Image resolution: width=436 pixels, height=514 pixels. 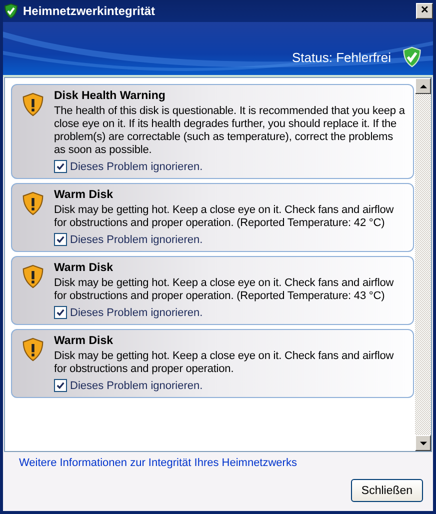 I want to click on window-title: Heimnetzwerkintegrität, so click(x=89, y=11).